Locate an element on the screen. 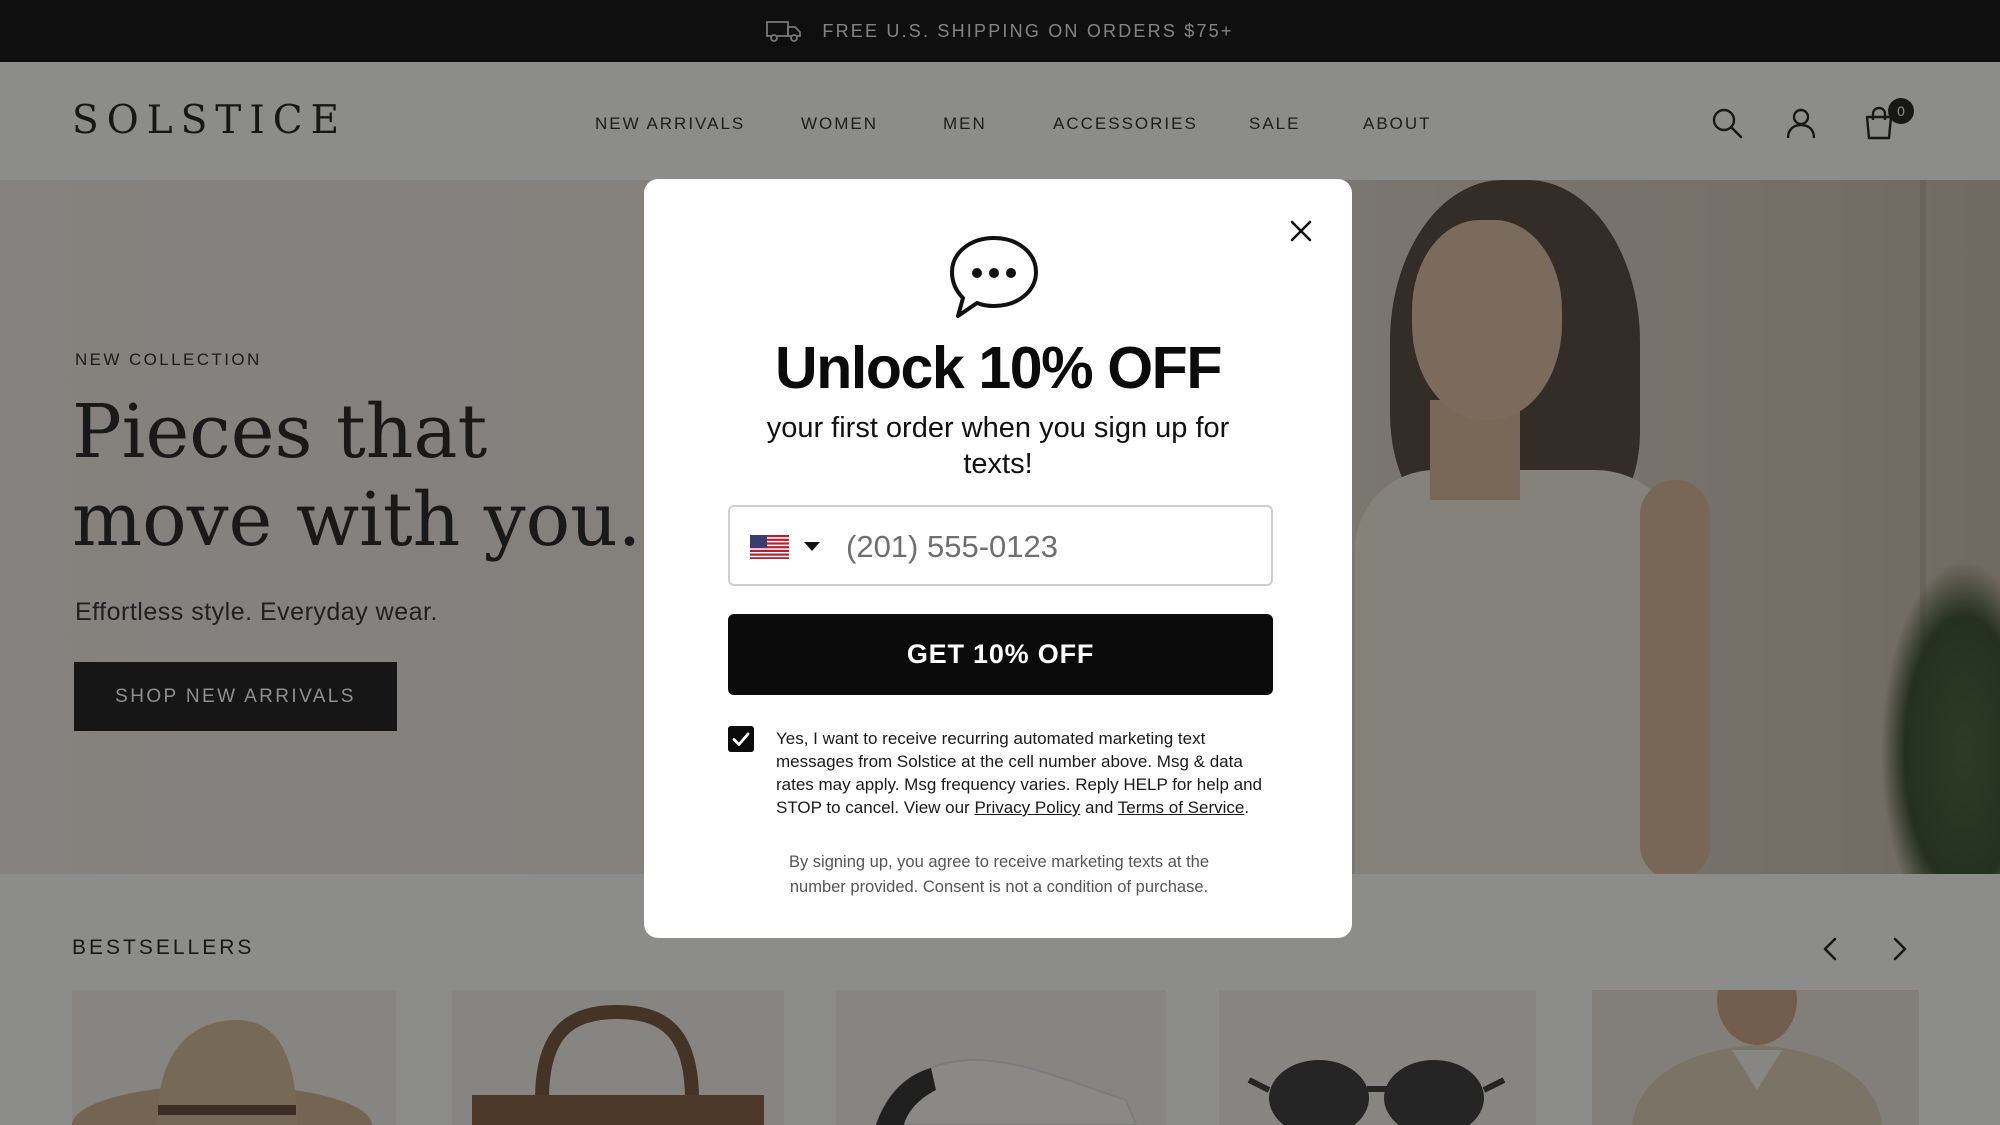  get-discount-button: GET 10% OFF is located at coordinates (1000, 654).